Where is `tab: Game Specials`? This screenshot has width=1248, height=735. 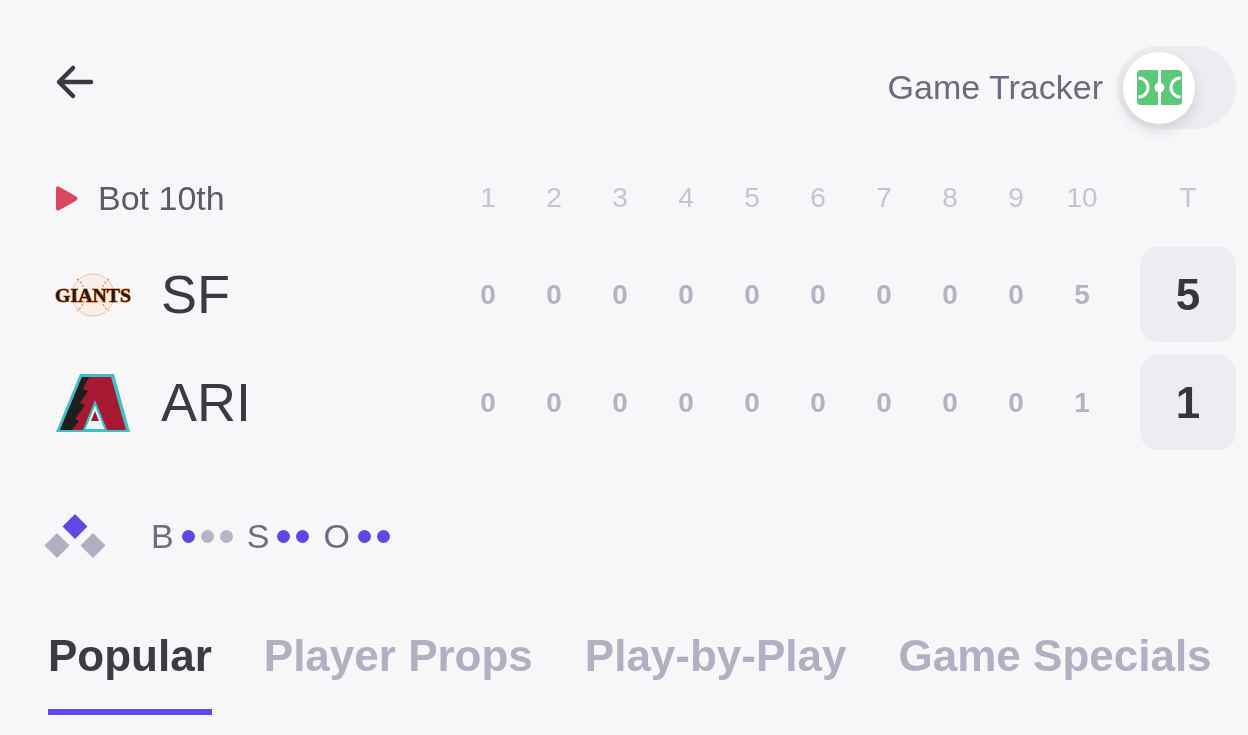
tab: Game Specials is located at coordinates (1055, 668).